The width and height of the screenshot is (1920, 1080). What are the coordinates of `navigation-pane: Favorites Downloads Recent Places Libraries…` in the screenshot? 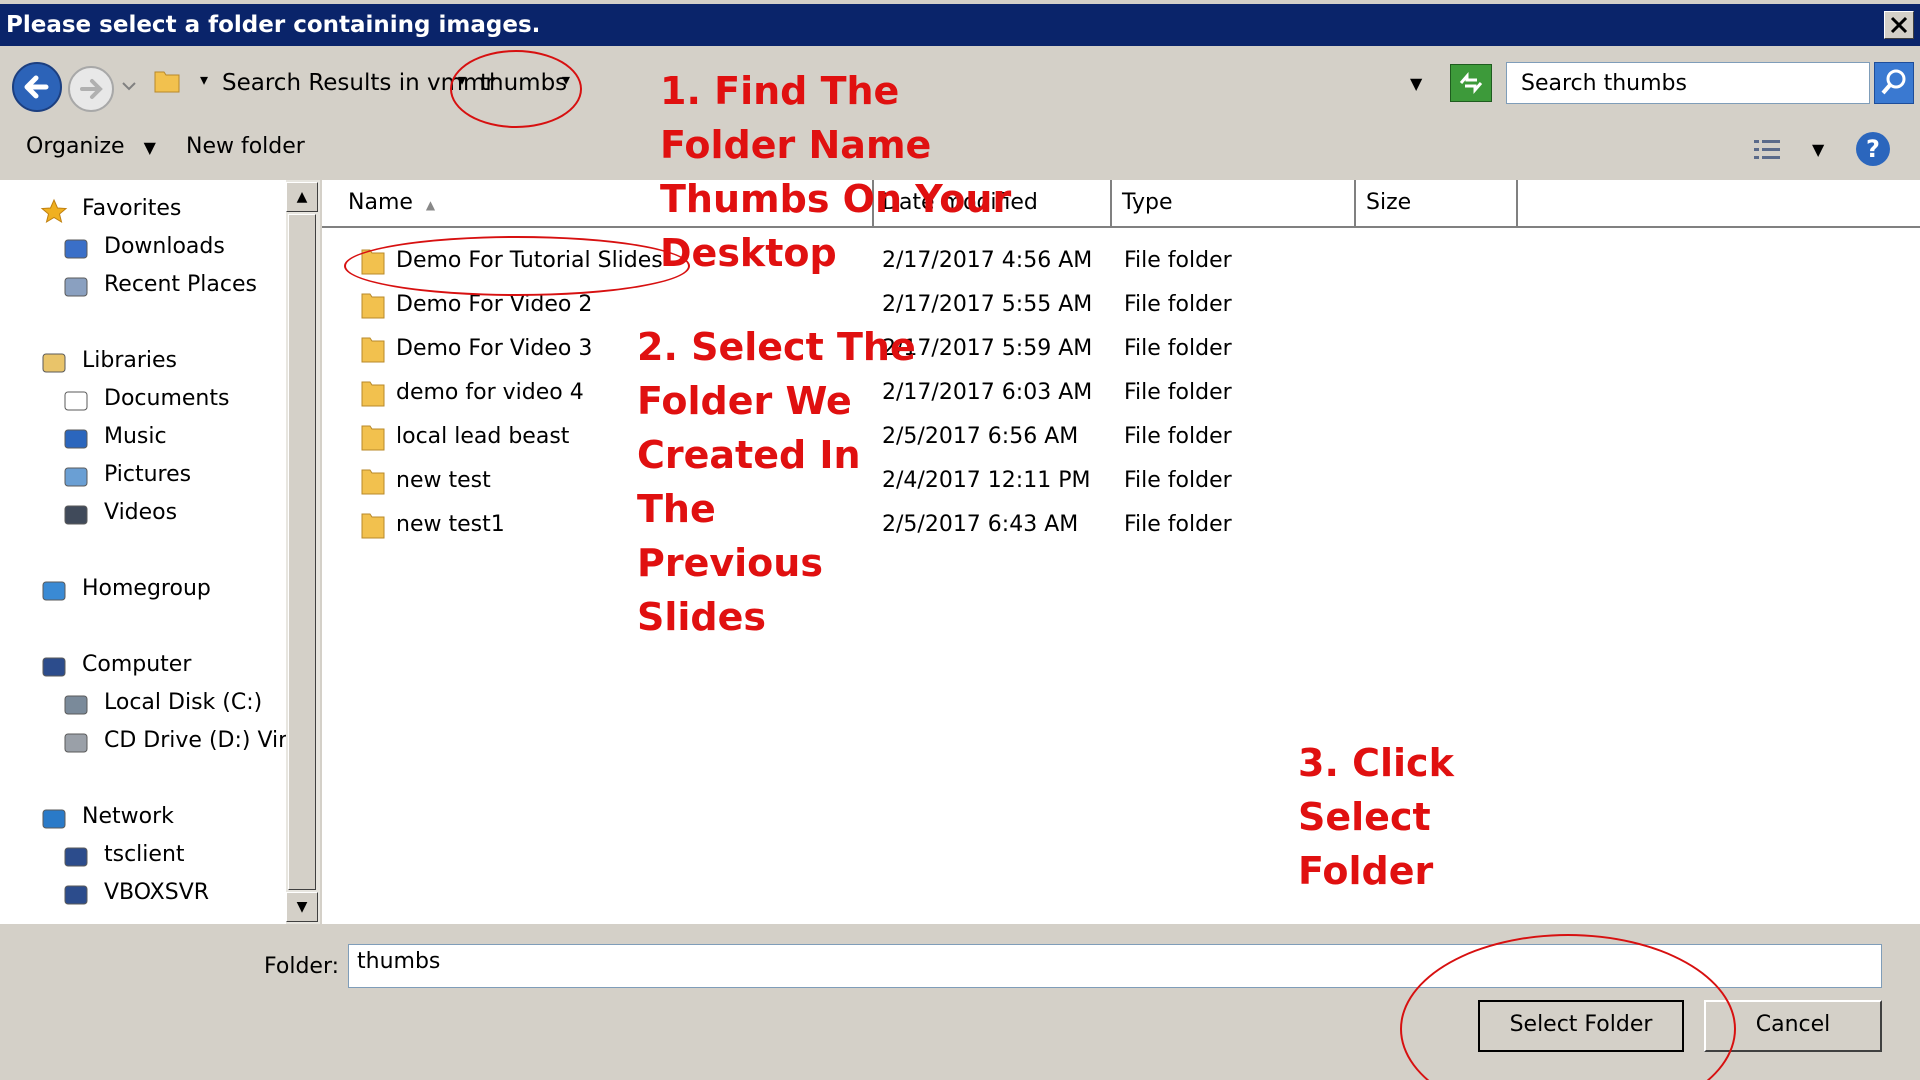 It's located at (145, 552).